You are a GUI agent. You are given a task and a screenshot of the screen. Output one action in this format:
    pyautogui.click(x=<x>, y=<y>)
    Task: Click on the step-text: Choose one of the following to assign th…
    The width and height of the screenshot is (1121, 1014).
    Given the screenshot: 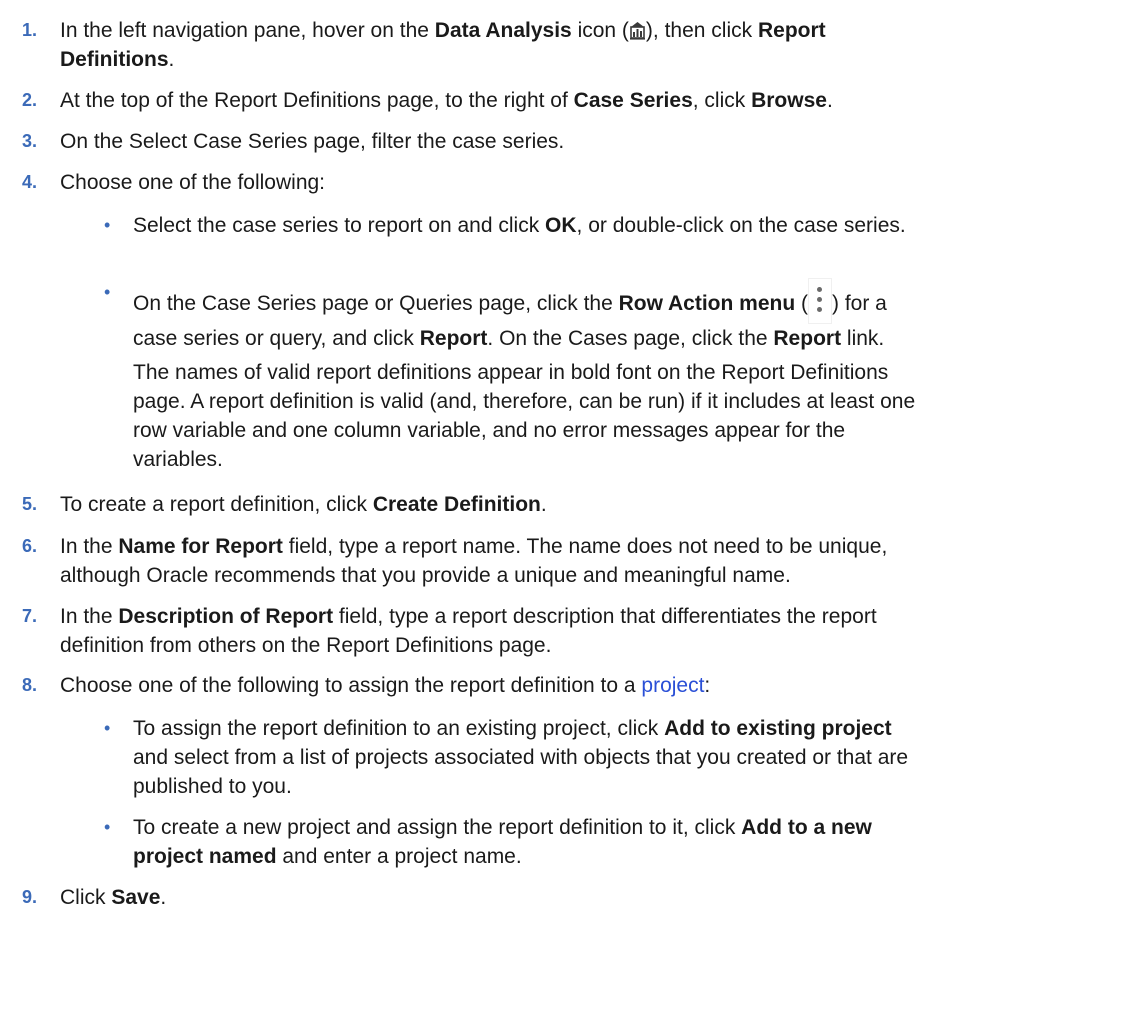 What is the action you would take?
    pyautogui.click(x=580, y=685)
    